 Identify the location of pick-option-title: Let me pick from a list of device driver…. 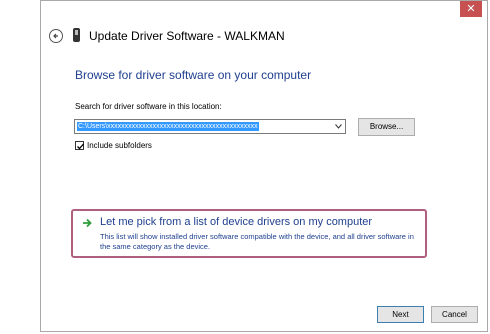
(236, 222).